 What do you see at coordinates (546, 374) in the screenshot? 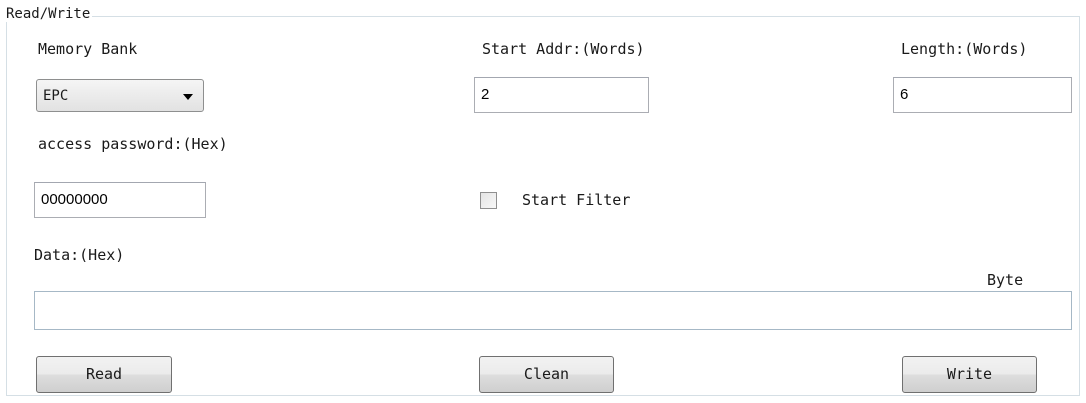
I see `clean-button: Clean` at bounding box center [546, 374].